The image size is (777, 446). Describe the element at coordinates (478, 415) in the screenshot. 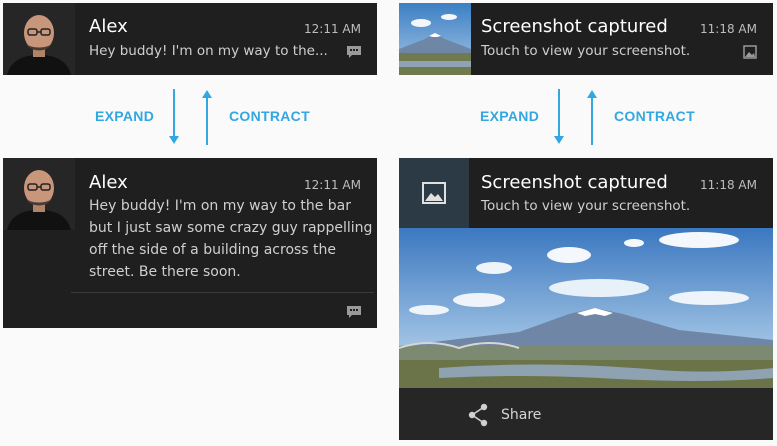

I see `share-icon` at that location.